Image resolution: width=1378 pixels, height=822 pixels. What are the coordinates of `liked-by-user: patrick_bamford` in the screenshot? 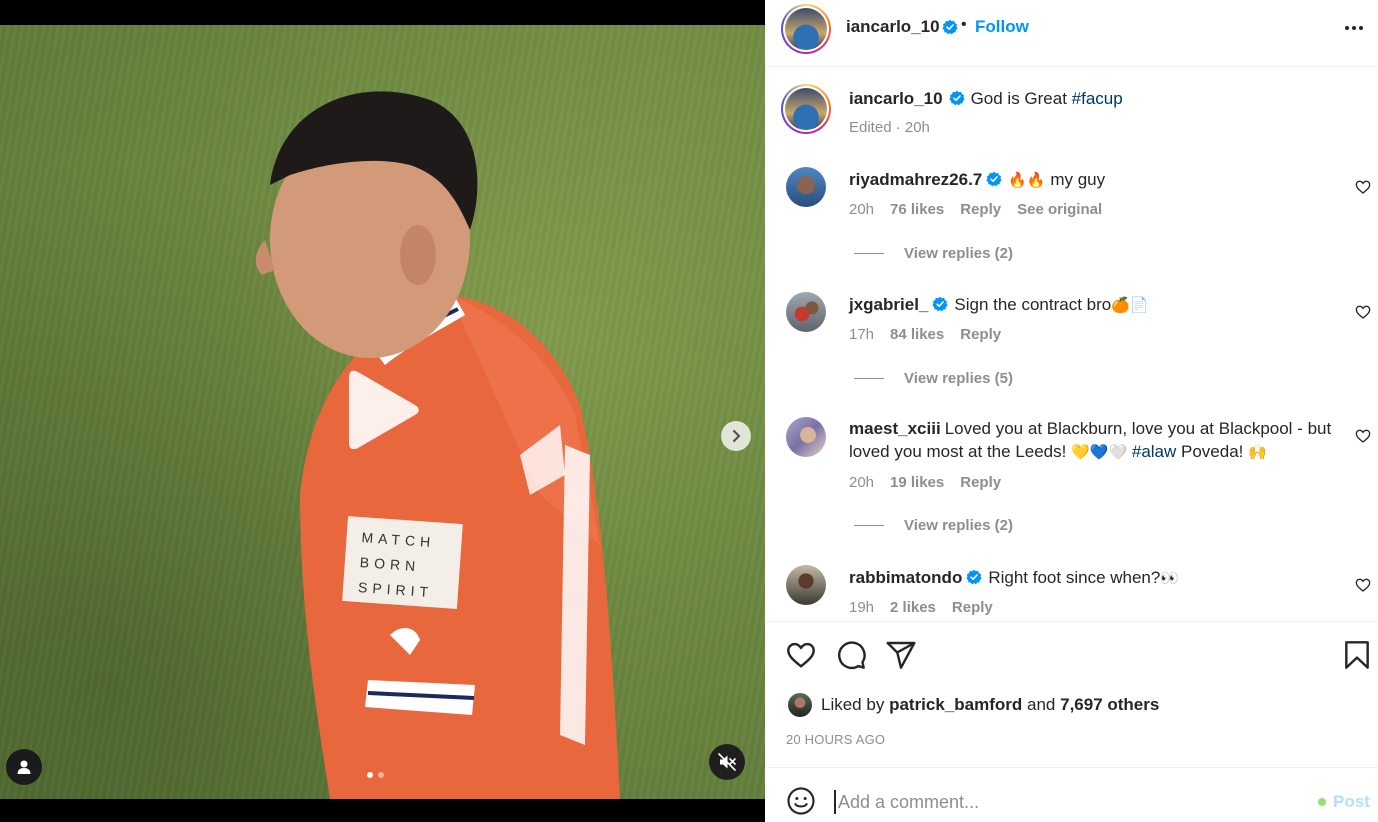 It's located at (955, 705).